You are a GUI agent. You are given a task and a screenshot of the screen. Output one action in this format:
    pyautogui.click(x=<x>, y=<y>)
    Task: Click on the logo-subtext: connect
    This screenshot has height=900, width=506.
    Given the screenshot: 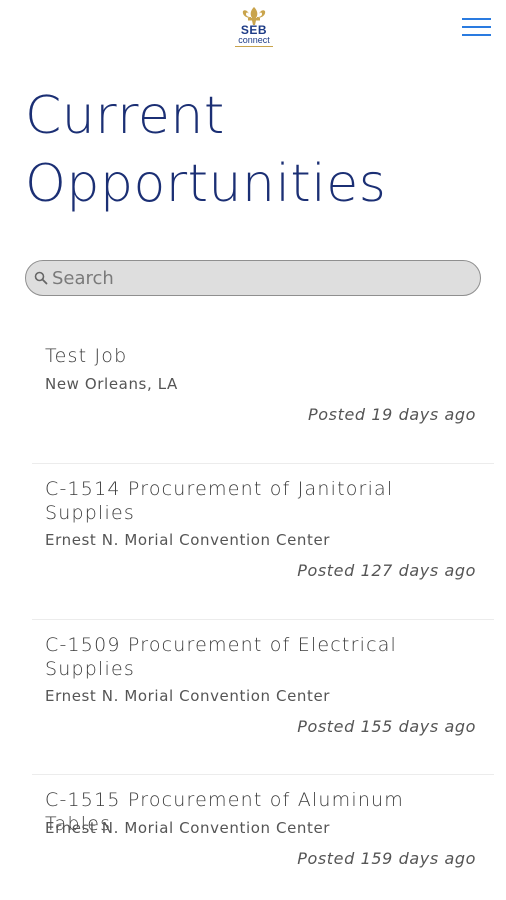 What is the action you would take?
    pyautogui.click(x=254, y=40)
    